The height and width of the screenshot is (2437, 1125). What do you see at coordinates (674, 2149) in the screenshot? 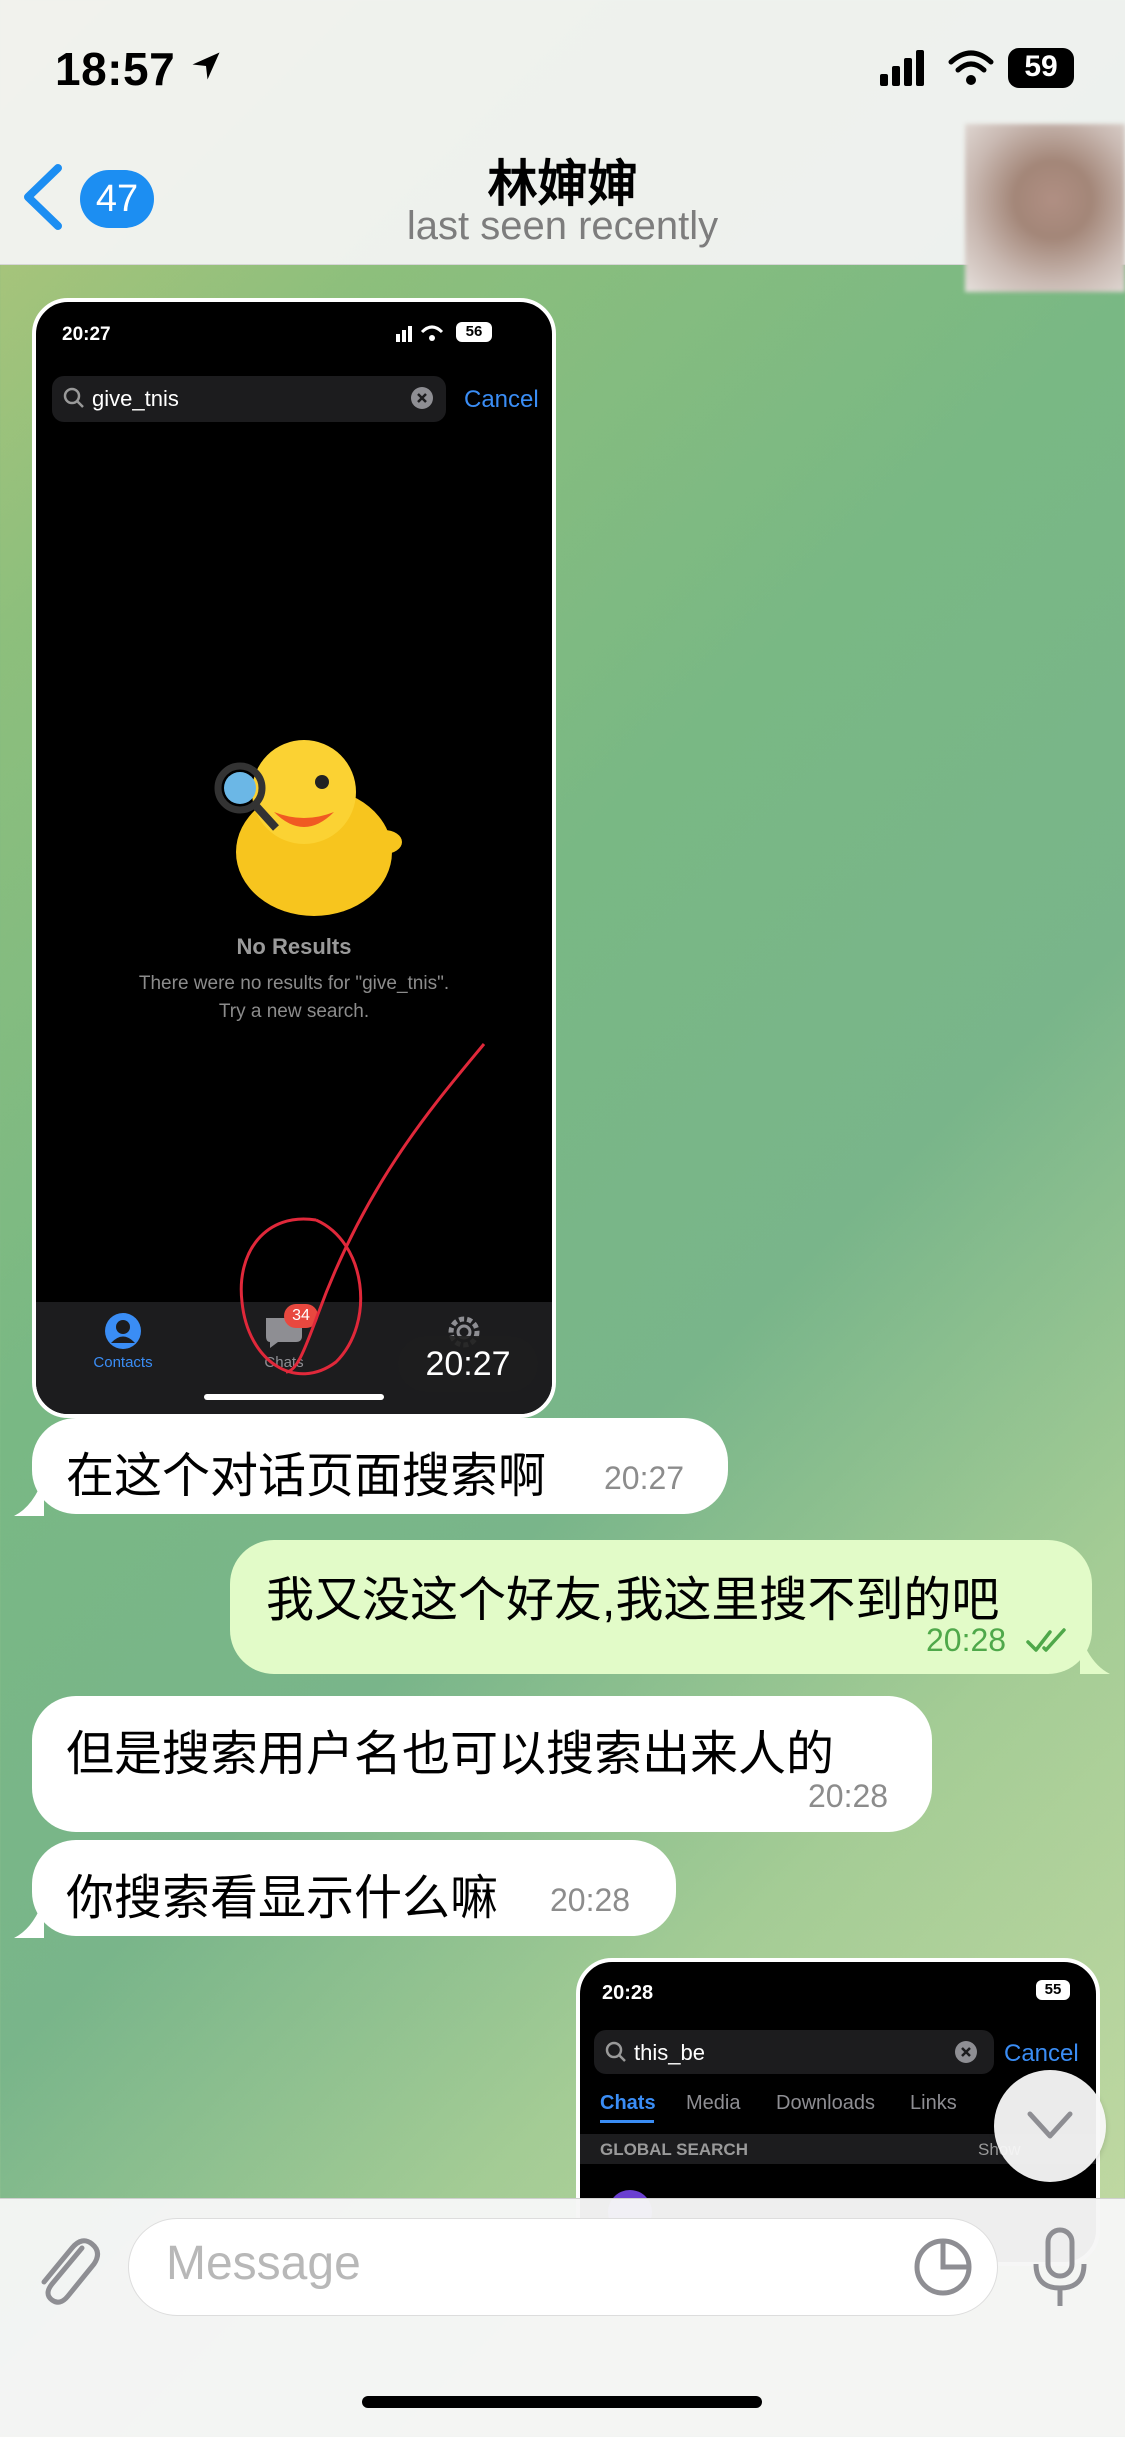
I see `global-search-label: GLOBAL SEARCH` at bounding box center [674, 2149].